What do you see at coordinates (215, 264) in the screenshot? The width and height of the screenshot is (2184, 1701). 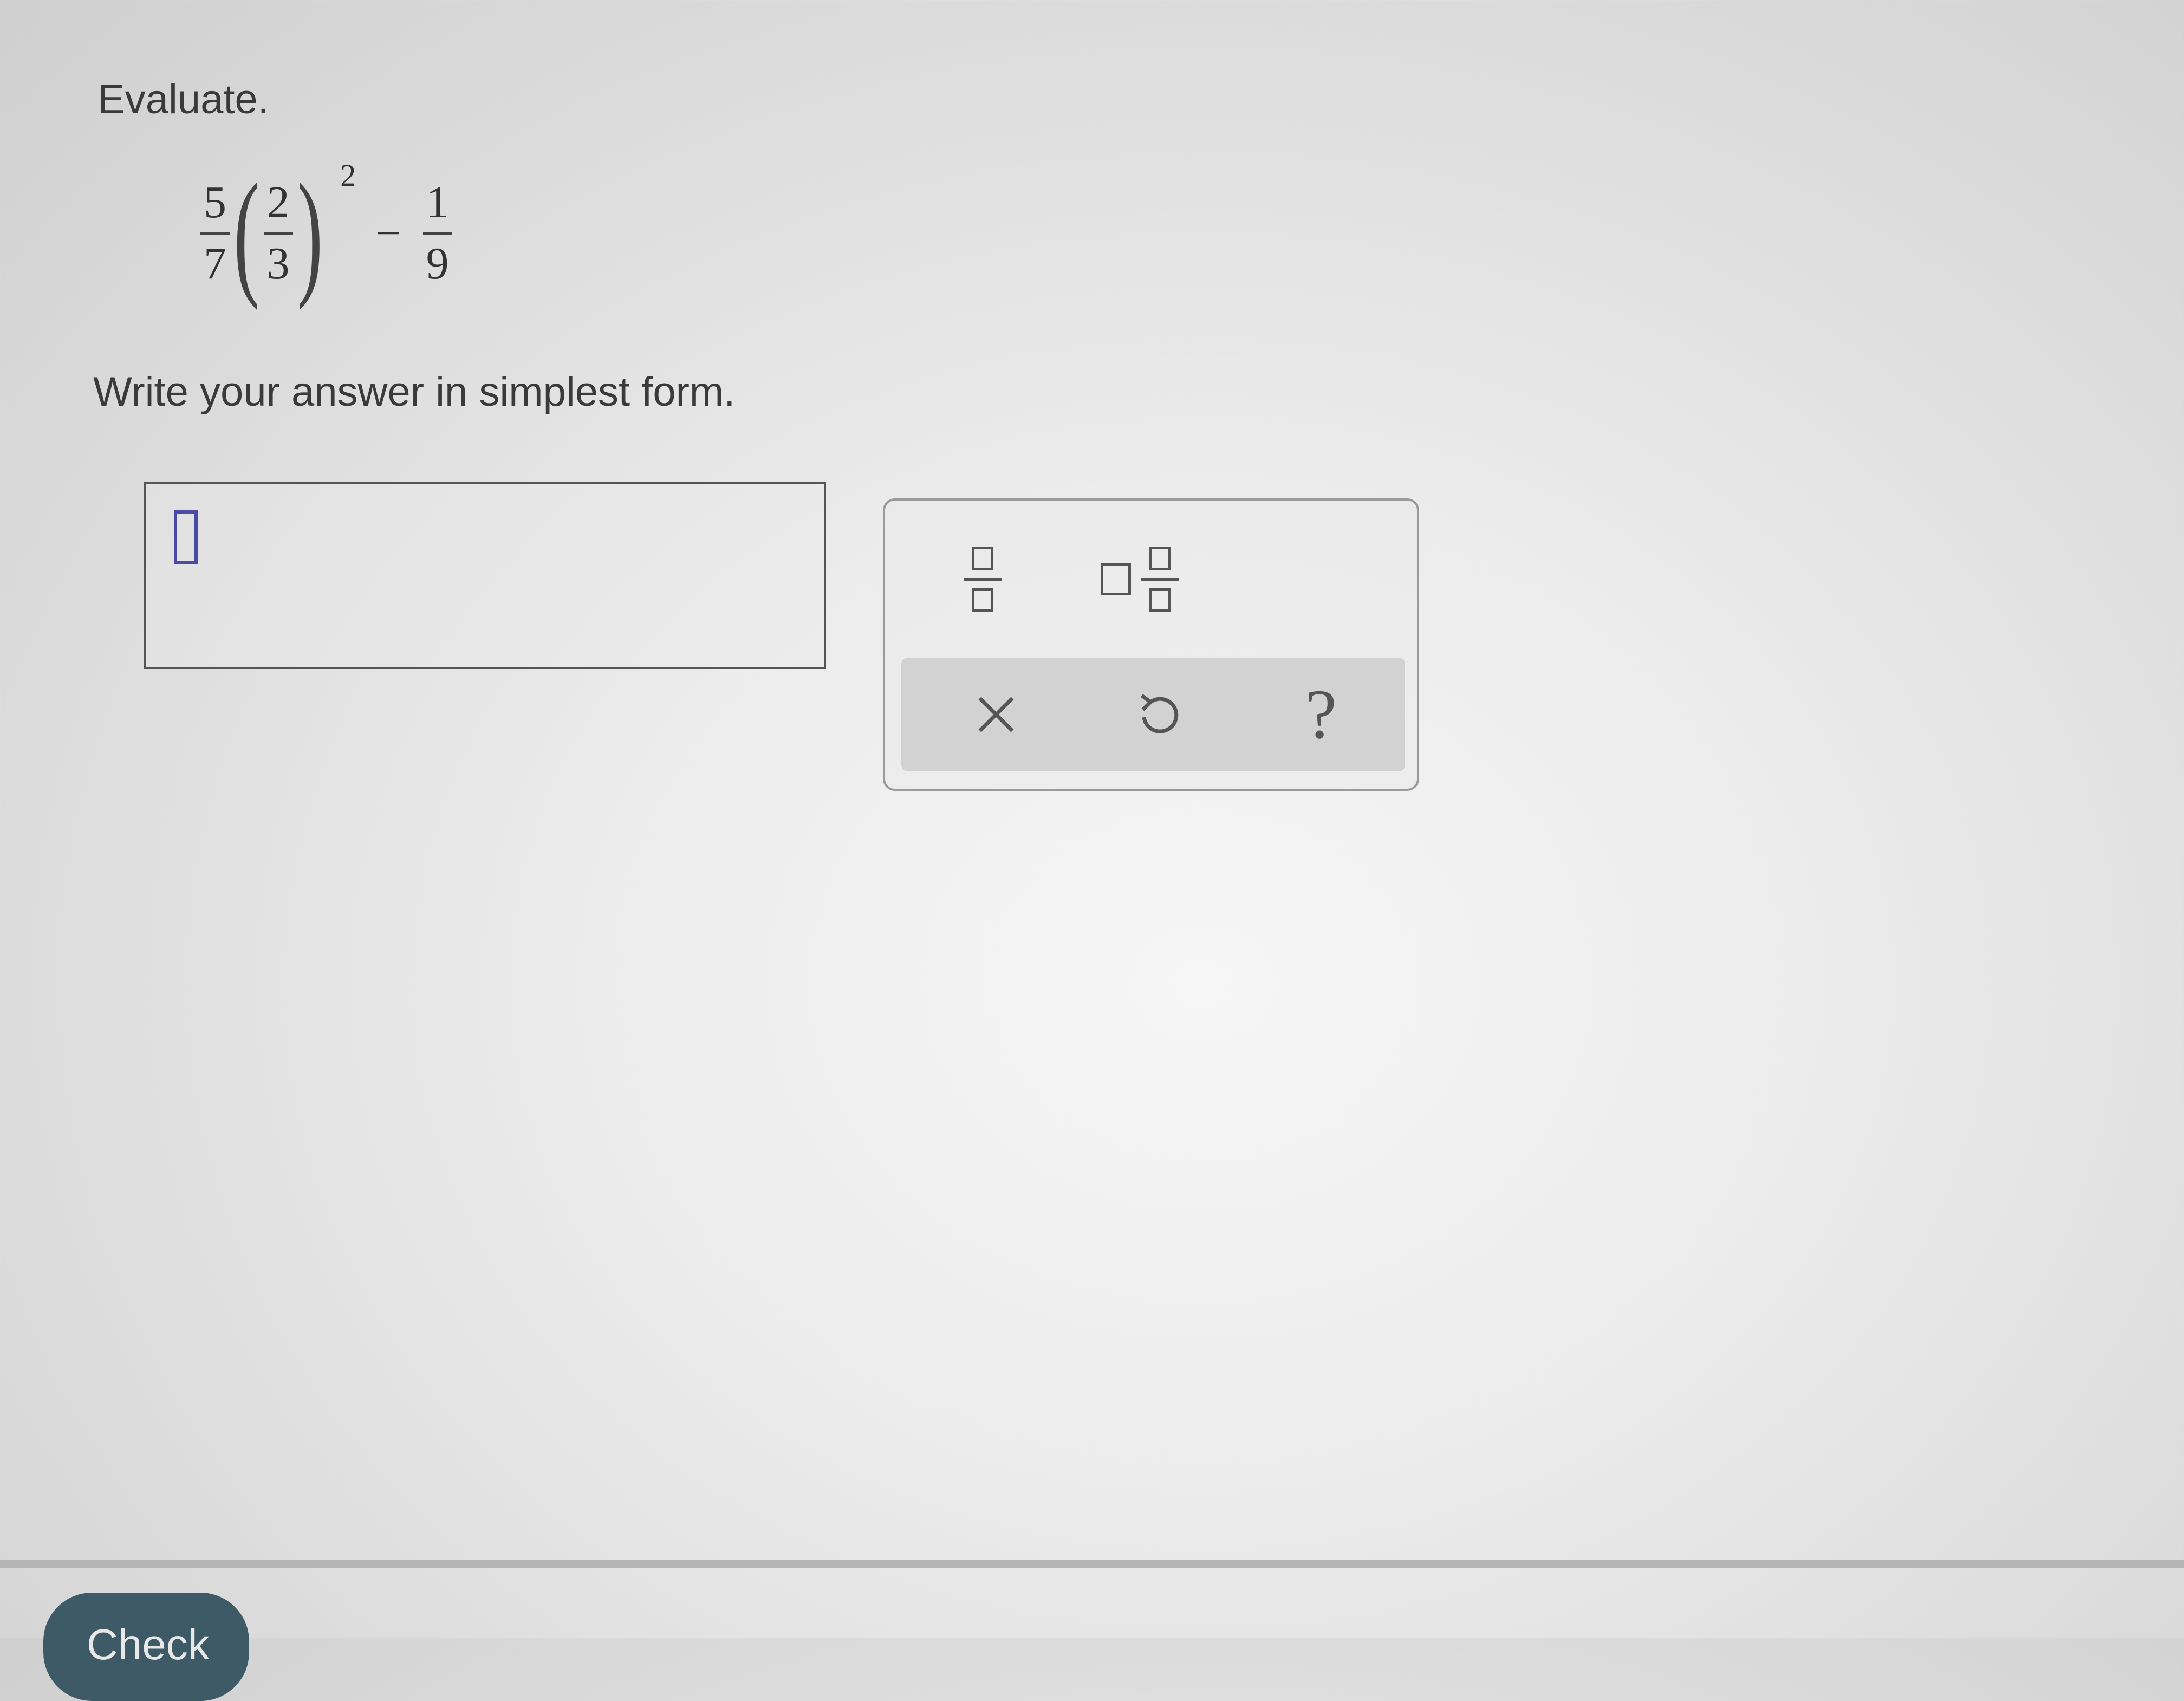 I see `denominator: 7` at bounding box center [215, 264].